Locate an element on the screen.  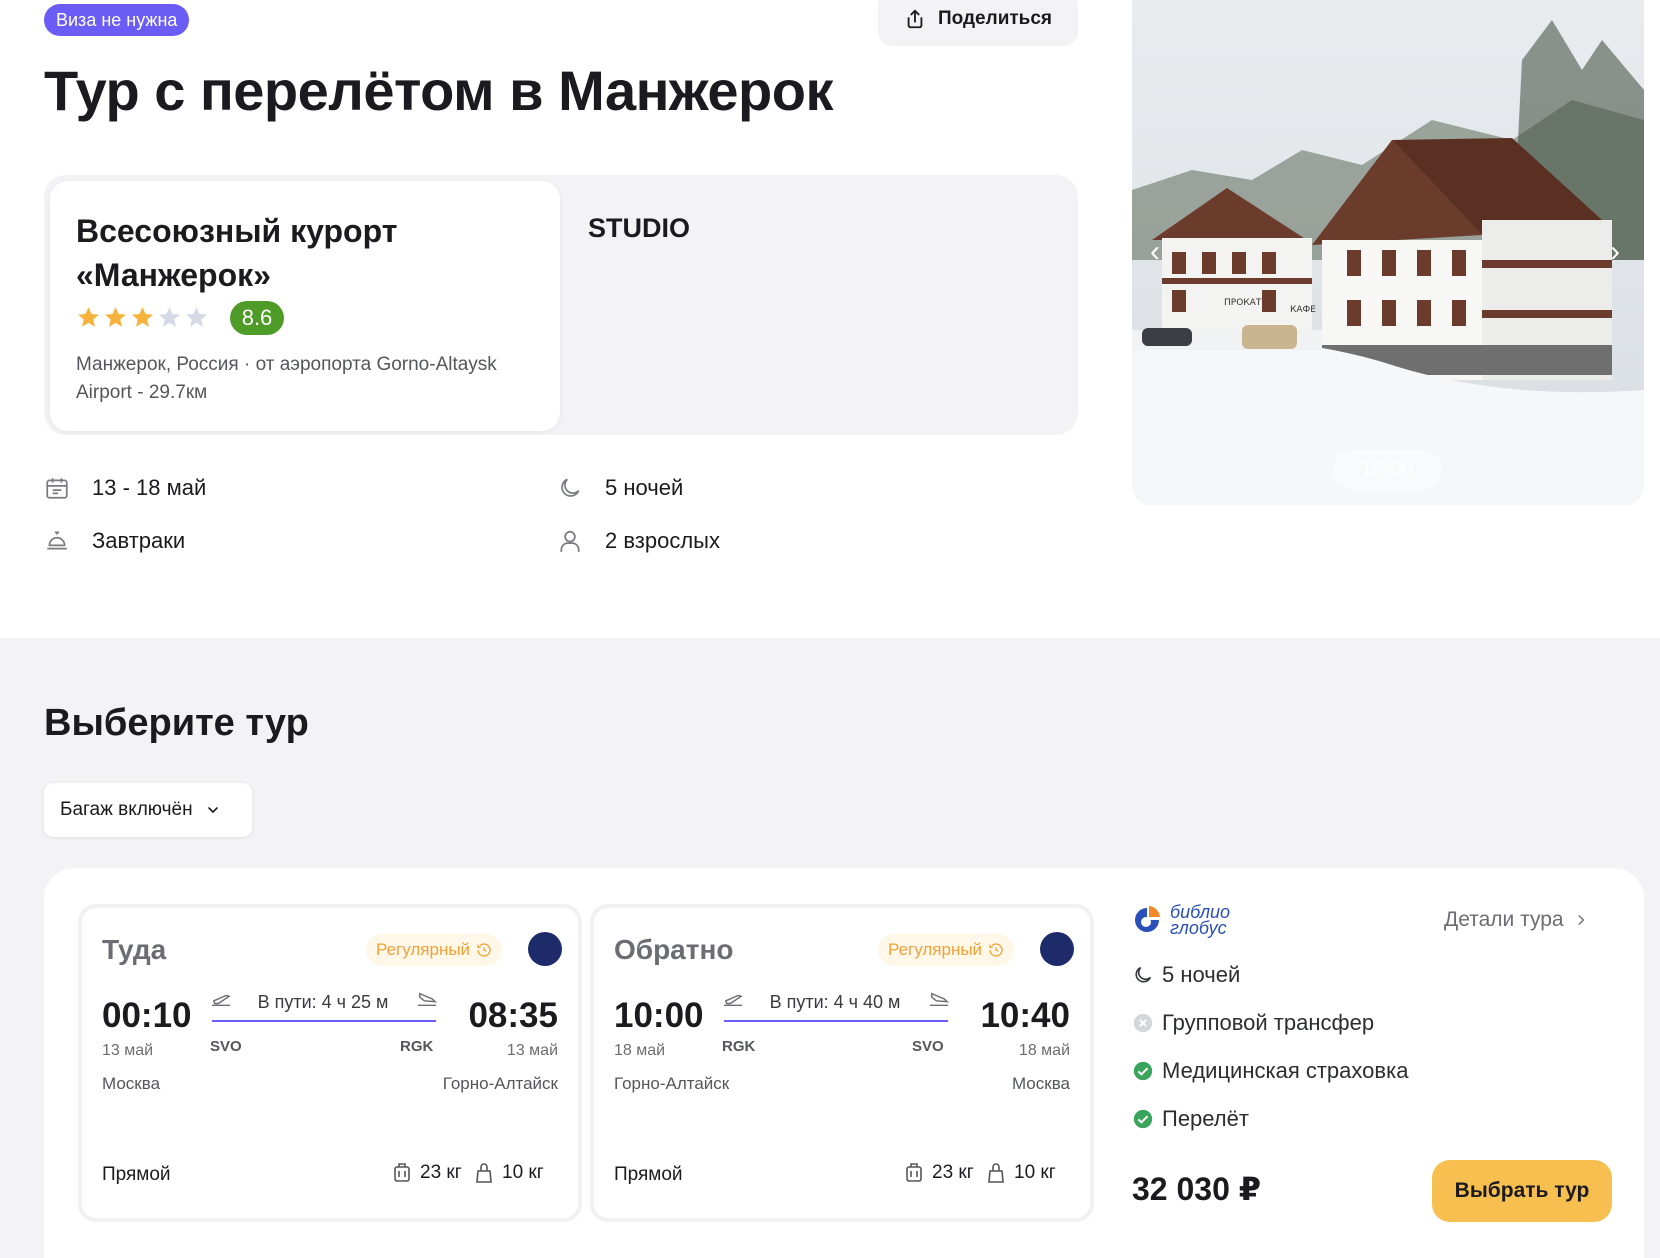
operator-logo-icon is located at coordinates (1147, 919).